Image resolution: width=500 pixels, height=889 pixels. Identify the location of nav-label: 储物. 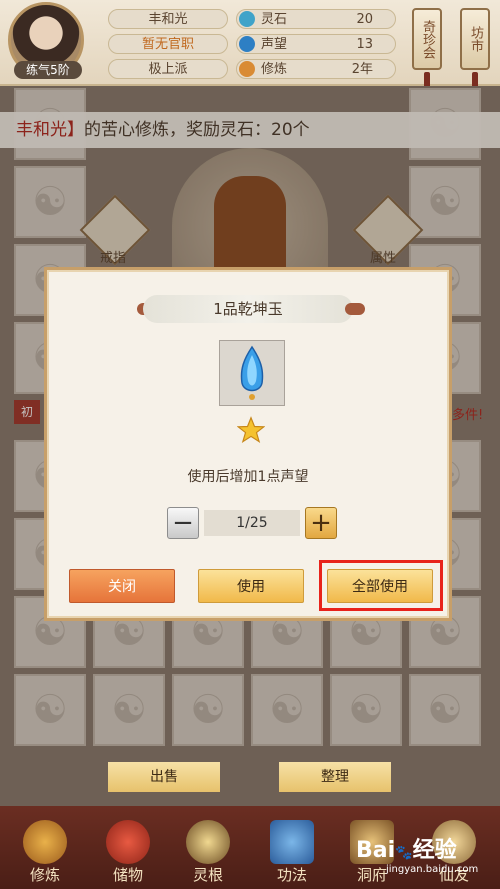
(127, 875).